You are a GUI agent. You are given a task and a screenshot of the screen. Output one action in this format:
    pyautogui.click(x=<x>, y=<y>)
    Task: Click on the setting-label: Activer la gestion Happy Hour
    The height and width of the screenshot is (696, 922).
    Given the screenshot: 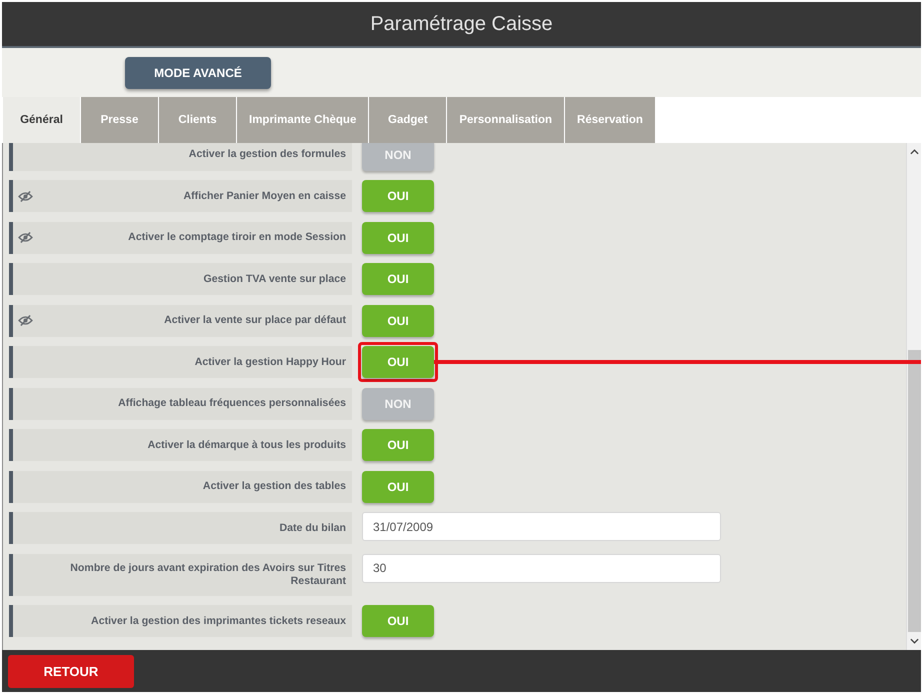 What is the action you would take?
    pyautogui.click(x=270, y=362)
    